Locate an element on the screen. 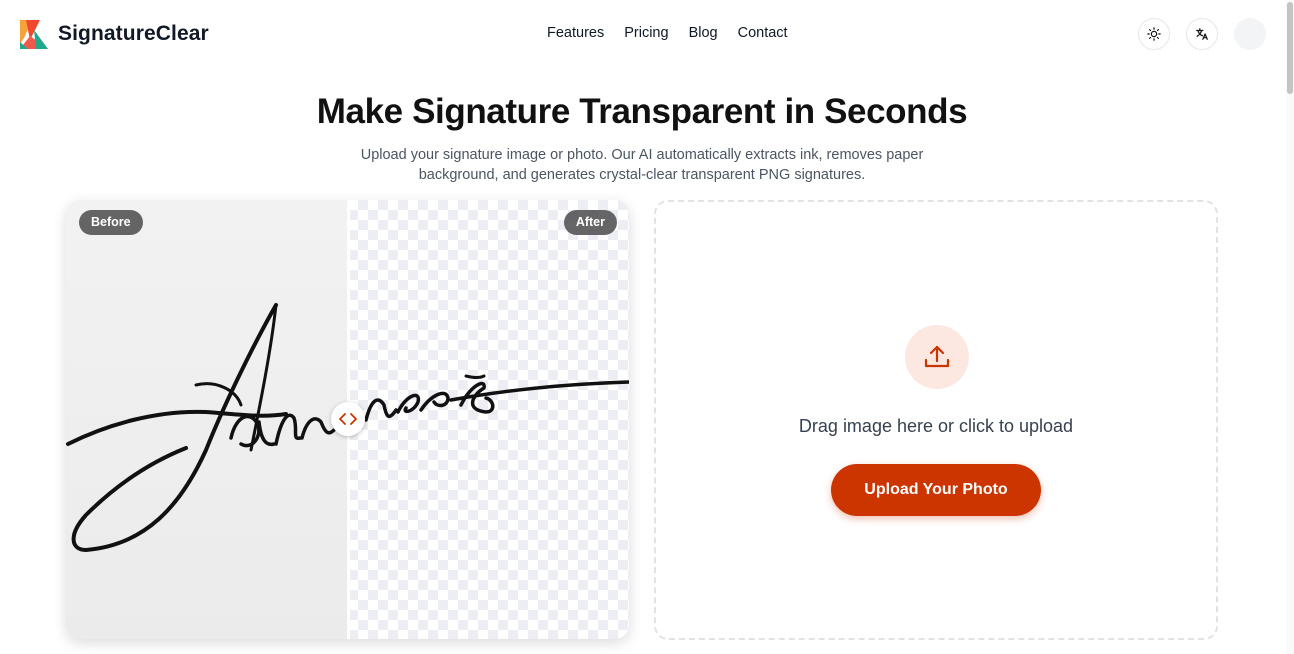 This screenshot has height=654, width=1294. code-arrows-icon is located at coordinates (348, 419).